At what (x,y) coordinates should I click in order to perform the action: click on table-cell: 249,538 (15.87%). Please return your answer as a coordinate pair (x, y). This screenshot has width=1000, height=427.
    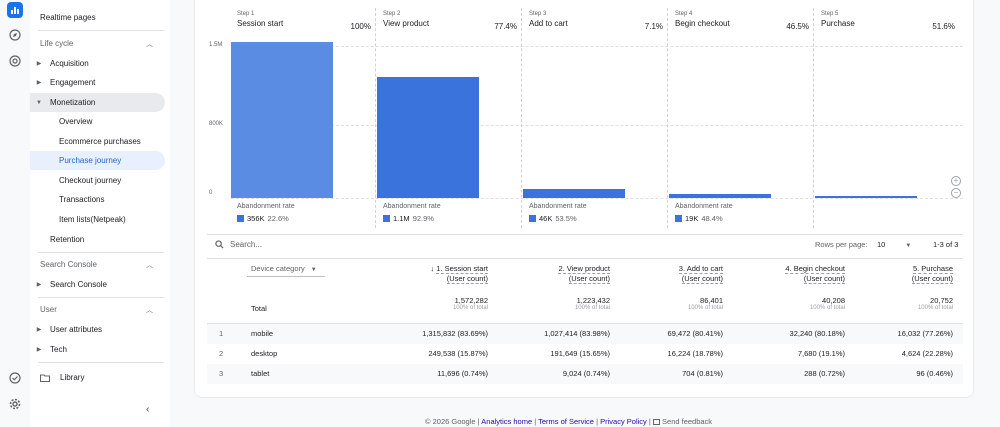
    Looking at the image, I should click on (458, 353).